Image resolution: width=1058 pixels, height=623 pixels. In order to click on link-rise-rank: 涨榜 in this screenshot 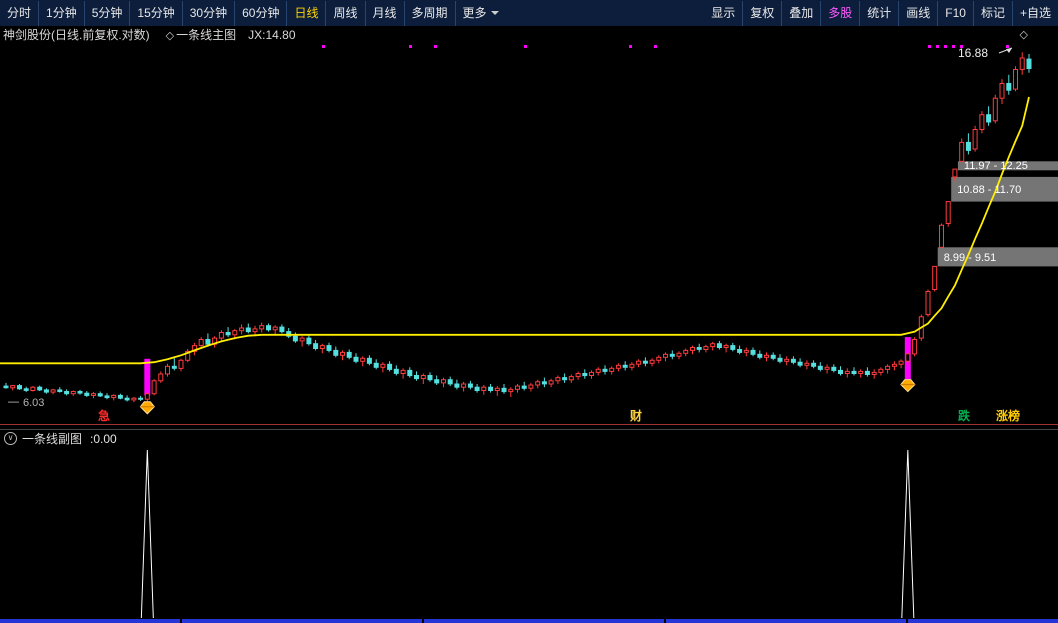, I will do `click(1008, 416)`.